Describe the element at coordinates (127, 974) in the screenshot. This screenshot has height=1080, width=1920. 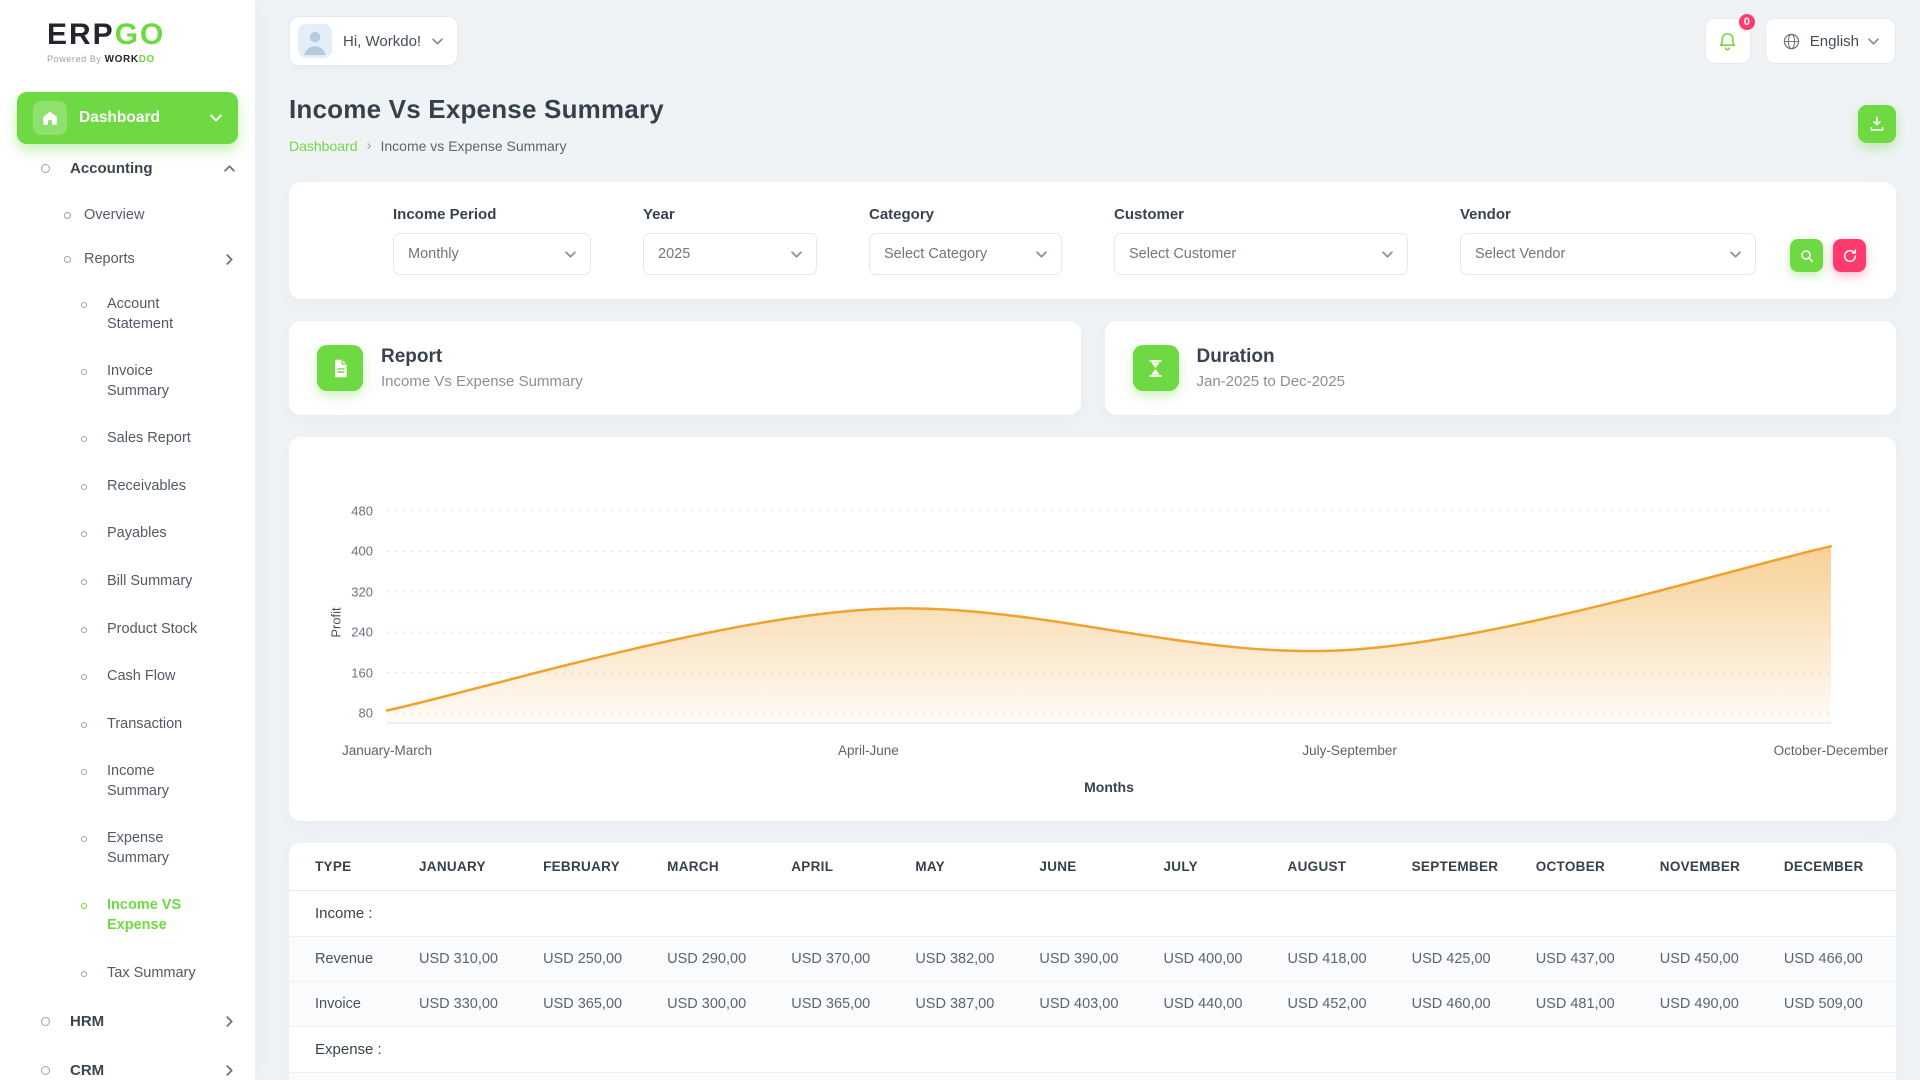
I see `sidebar-item-tax-summary: Tax Summary` at that location.